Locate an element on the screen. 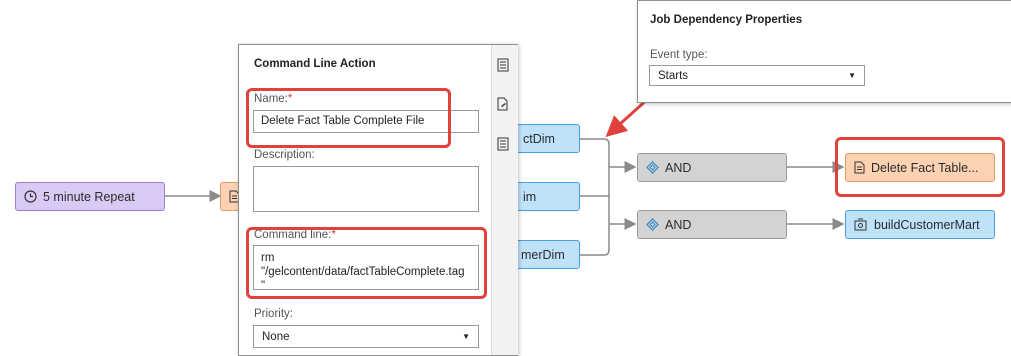  job-gear-icon is located at coordinates (861, 224).